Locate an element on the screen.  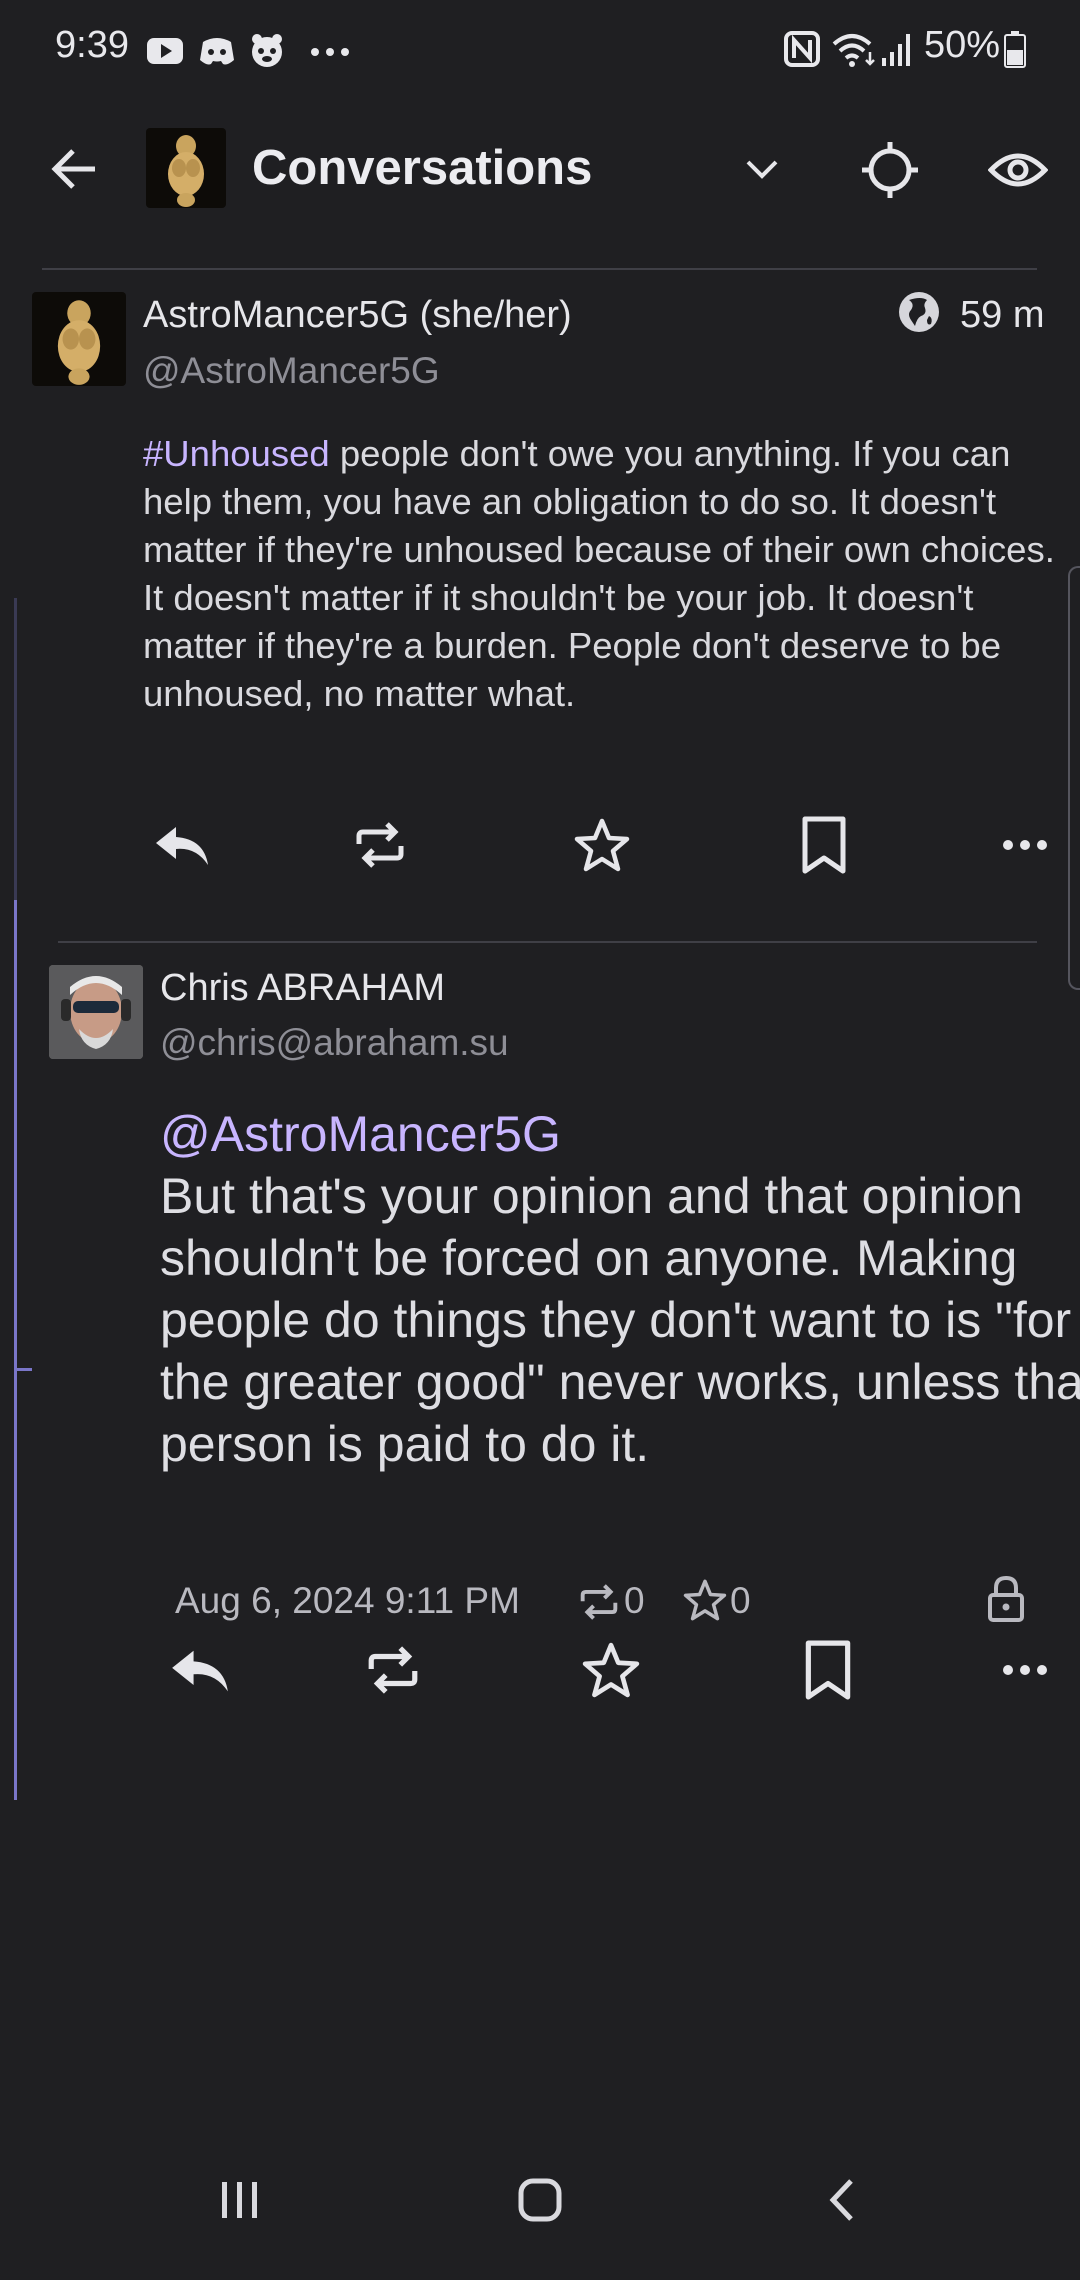
home-button is located at coordinates (540, 2200).